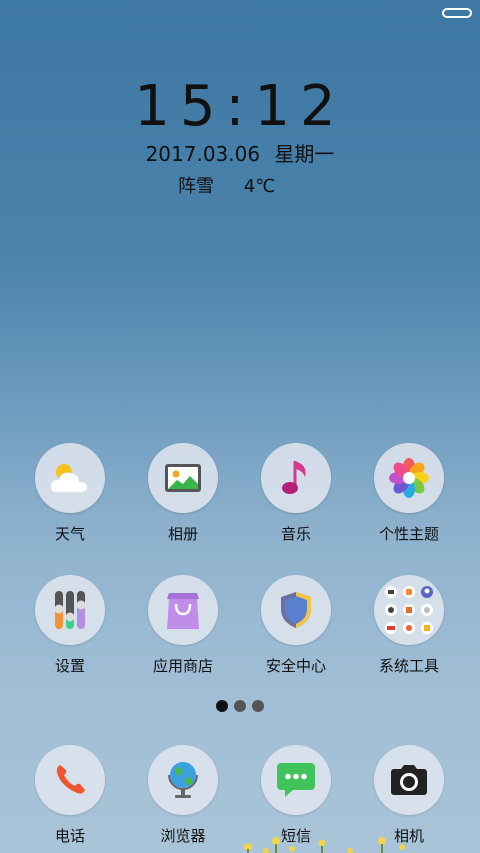 Image resolution: width=480 pixels, height=853 pixels. I want to click on camera-icon, so click(409, 780).